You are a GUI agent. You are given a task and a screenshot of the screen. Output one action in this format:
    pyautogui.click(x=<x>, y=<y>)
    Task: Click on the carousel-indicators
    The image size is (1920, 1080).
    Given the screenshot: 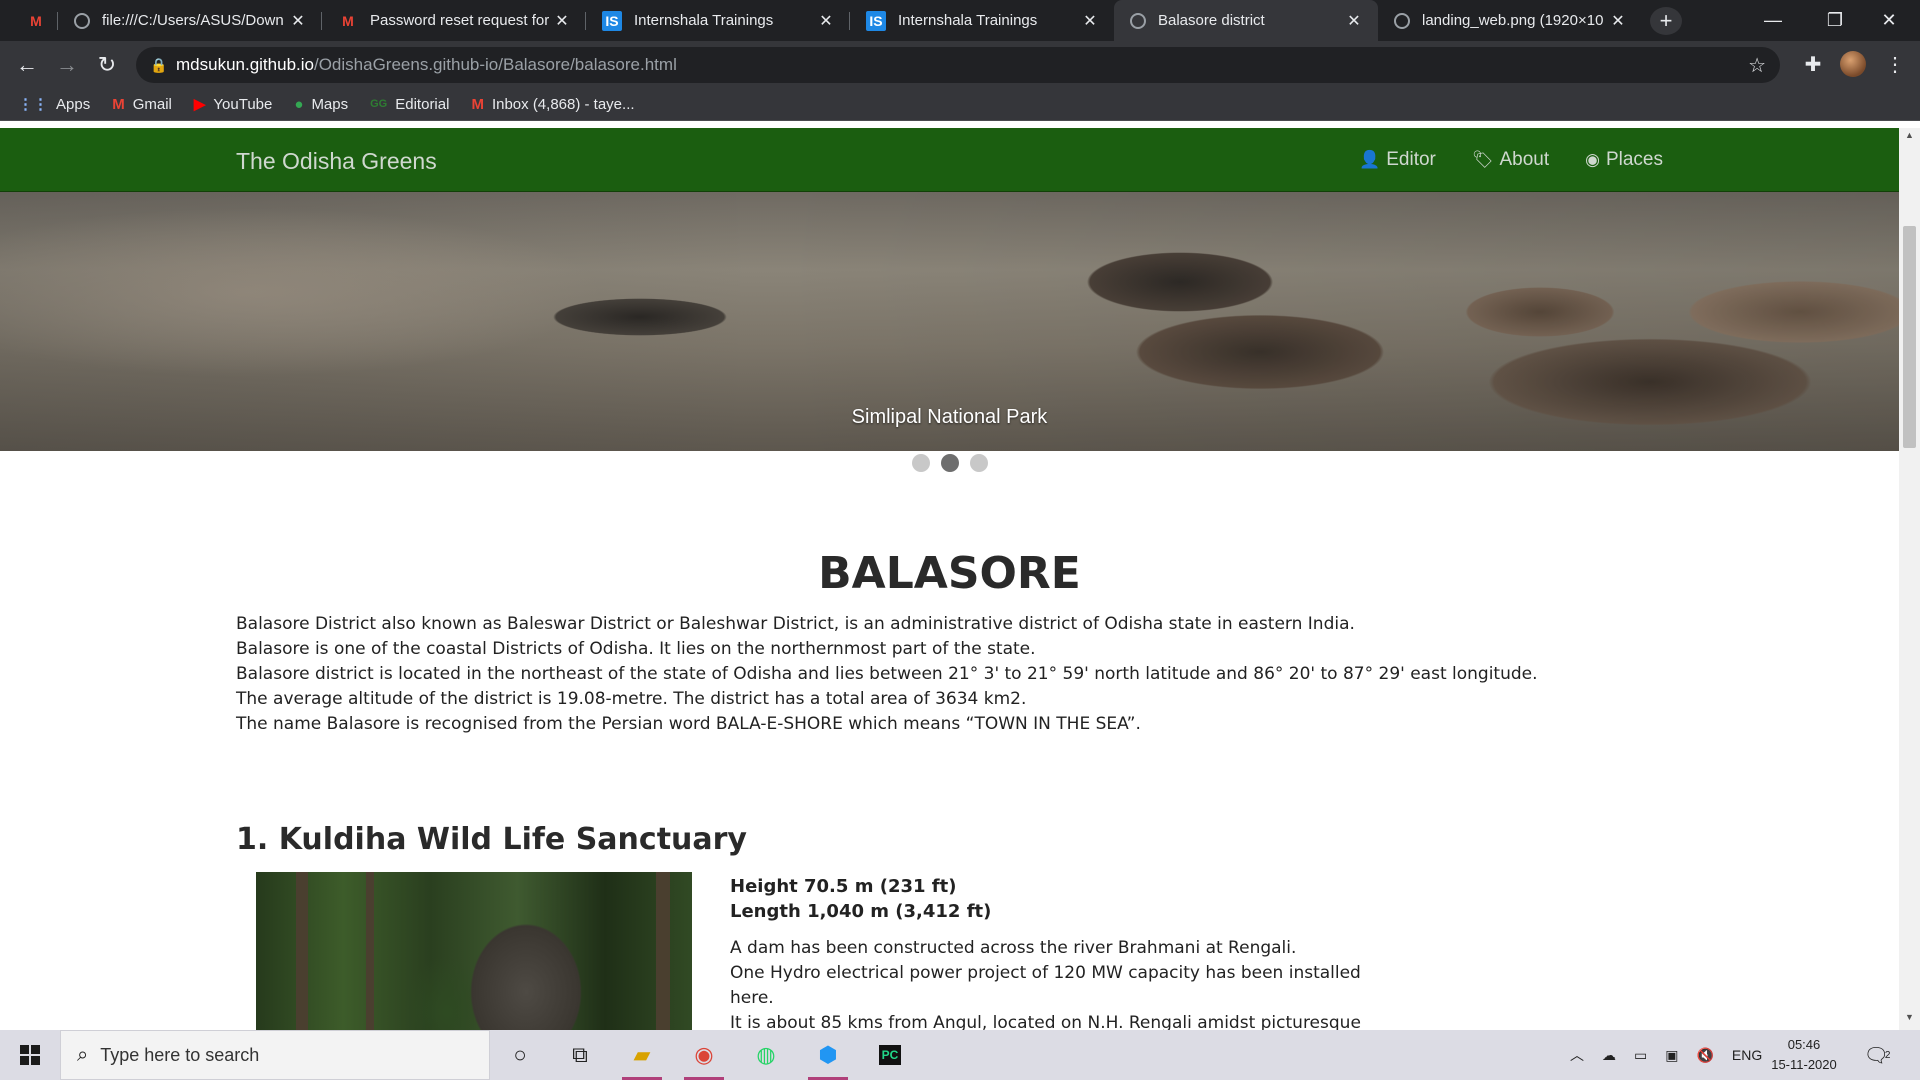 What is the action you would take?
    pyautogui.click(x=949, y=463)
    